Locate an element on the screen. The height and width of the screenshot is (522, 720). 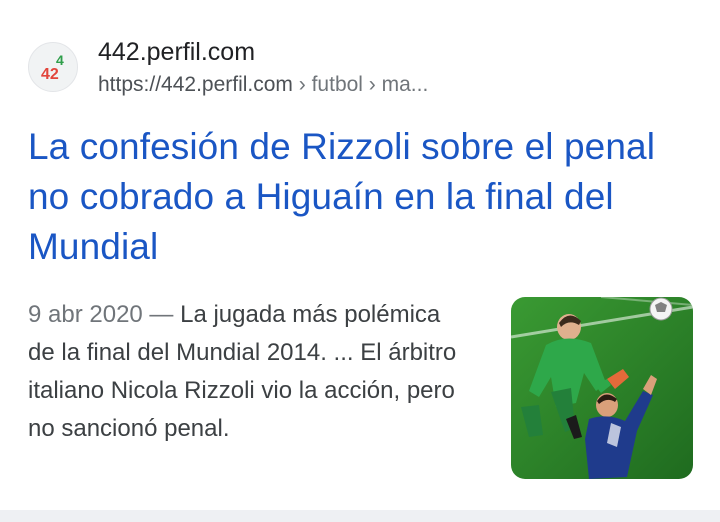
url-base: https://442.perfil.com is located at coordinates (195, 84).